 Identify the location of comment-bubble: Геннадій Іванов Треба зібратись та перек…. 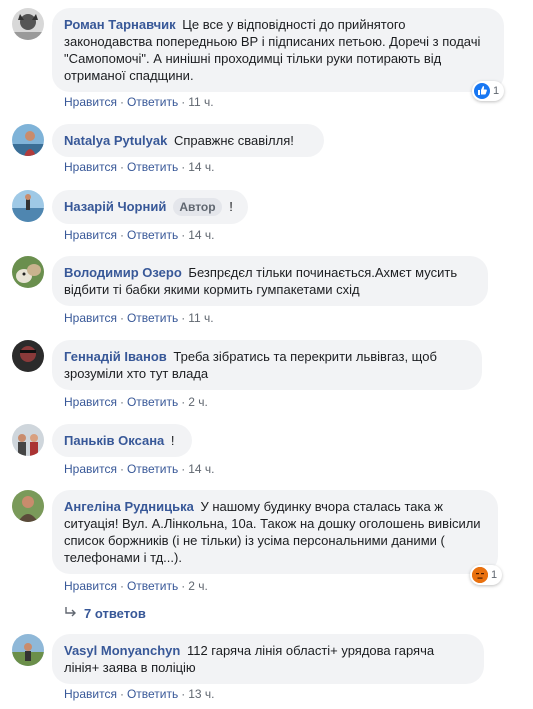
(267, 365).